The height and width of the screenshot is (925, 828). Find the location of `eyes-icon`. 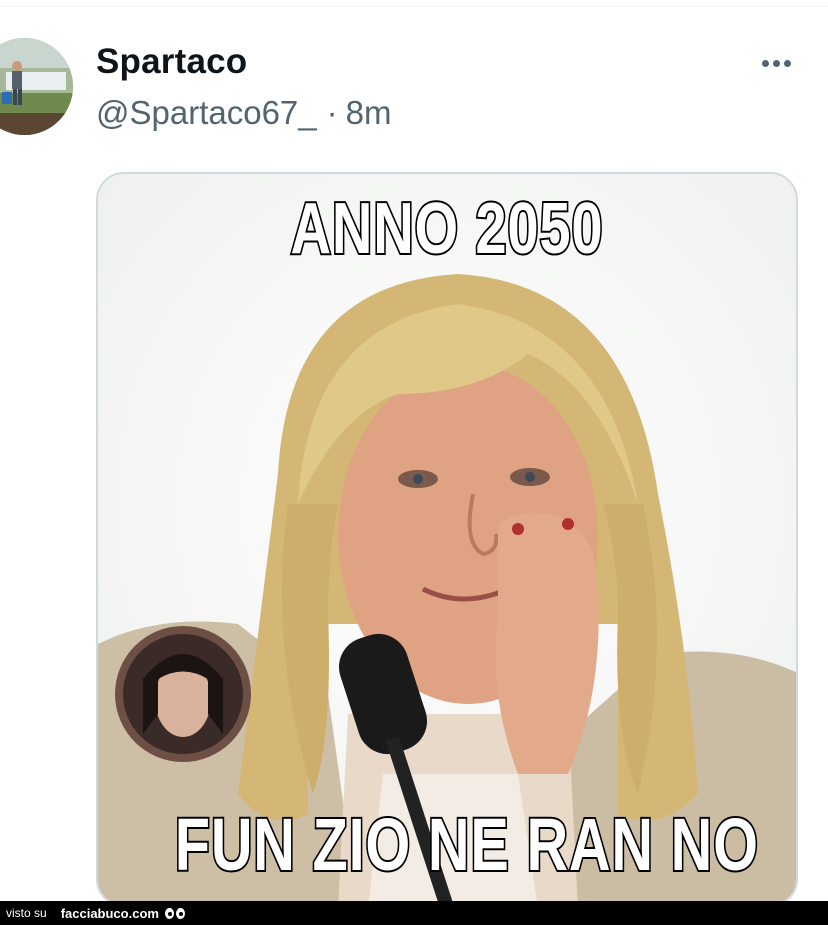

eyes-icon is located at coordinates (174, 913).